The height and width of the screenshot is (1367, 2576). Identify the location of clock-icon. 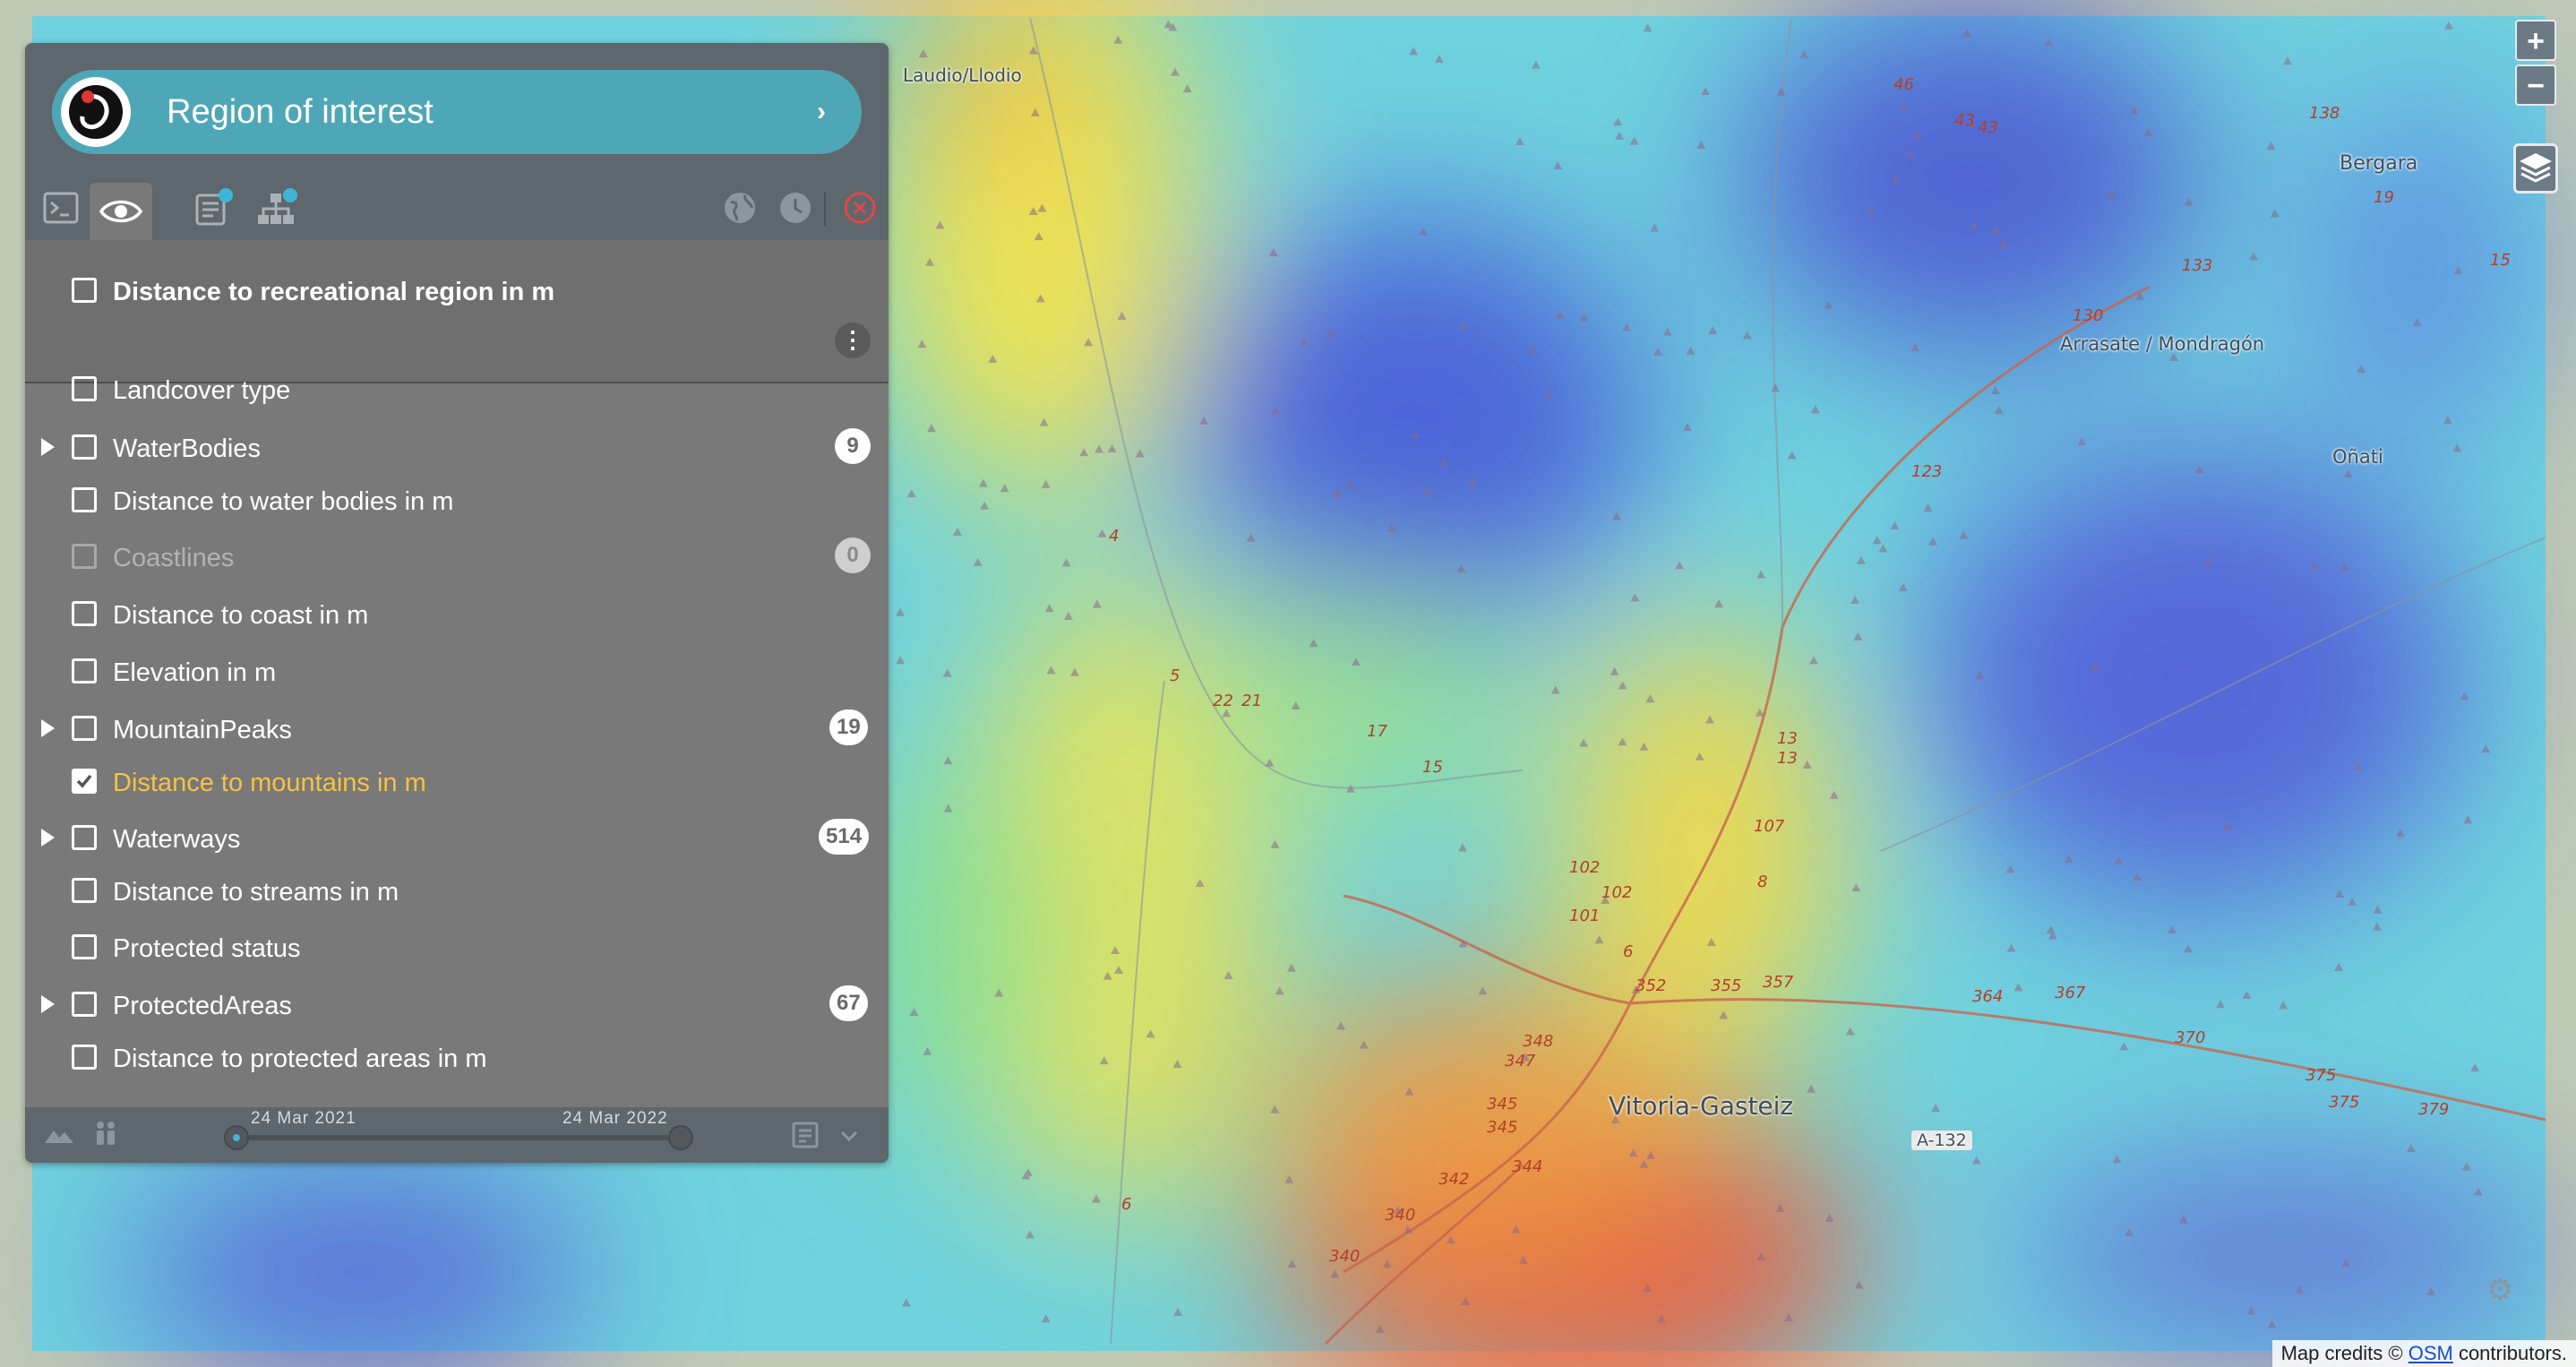
(795, 208).